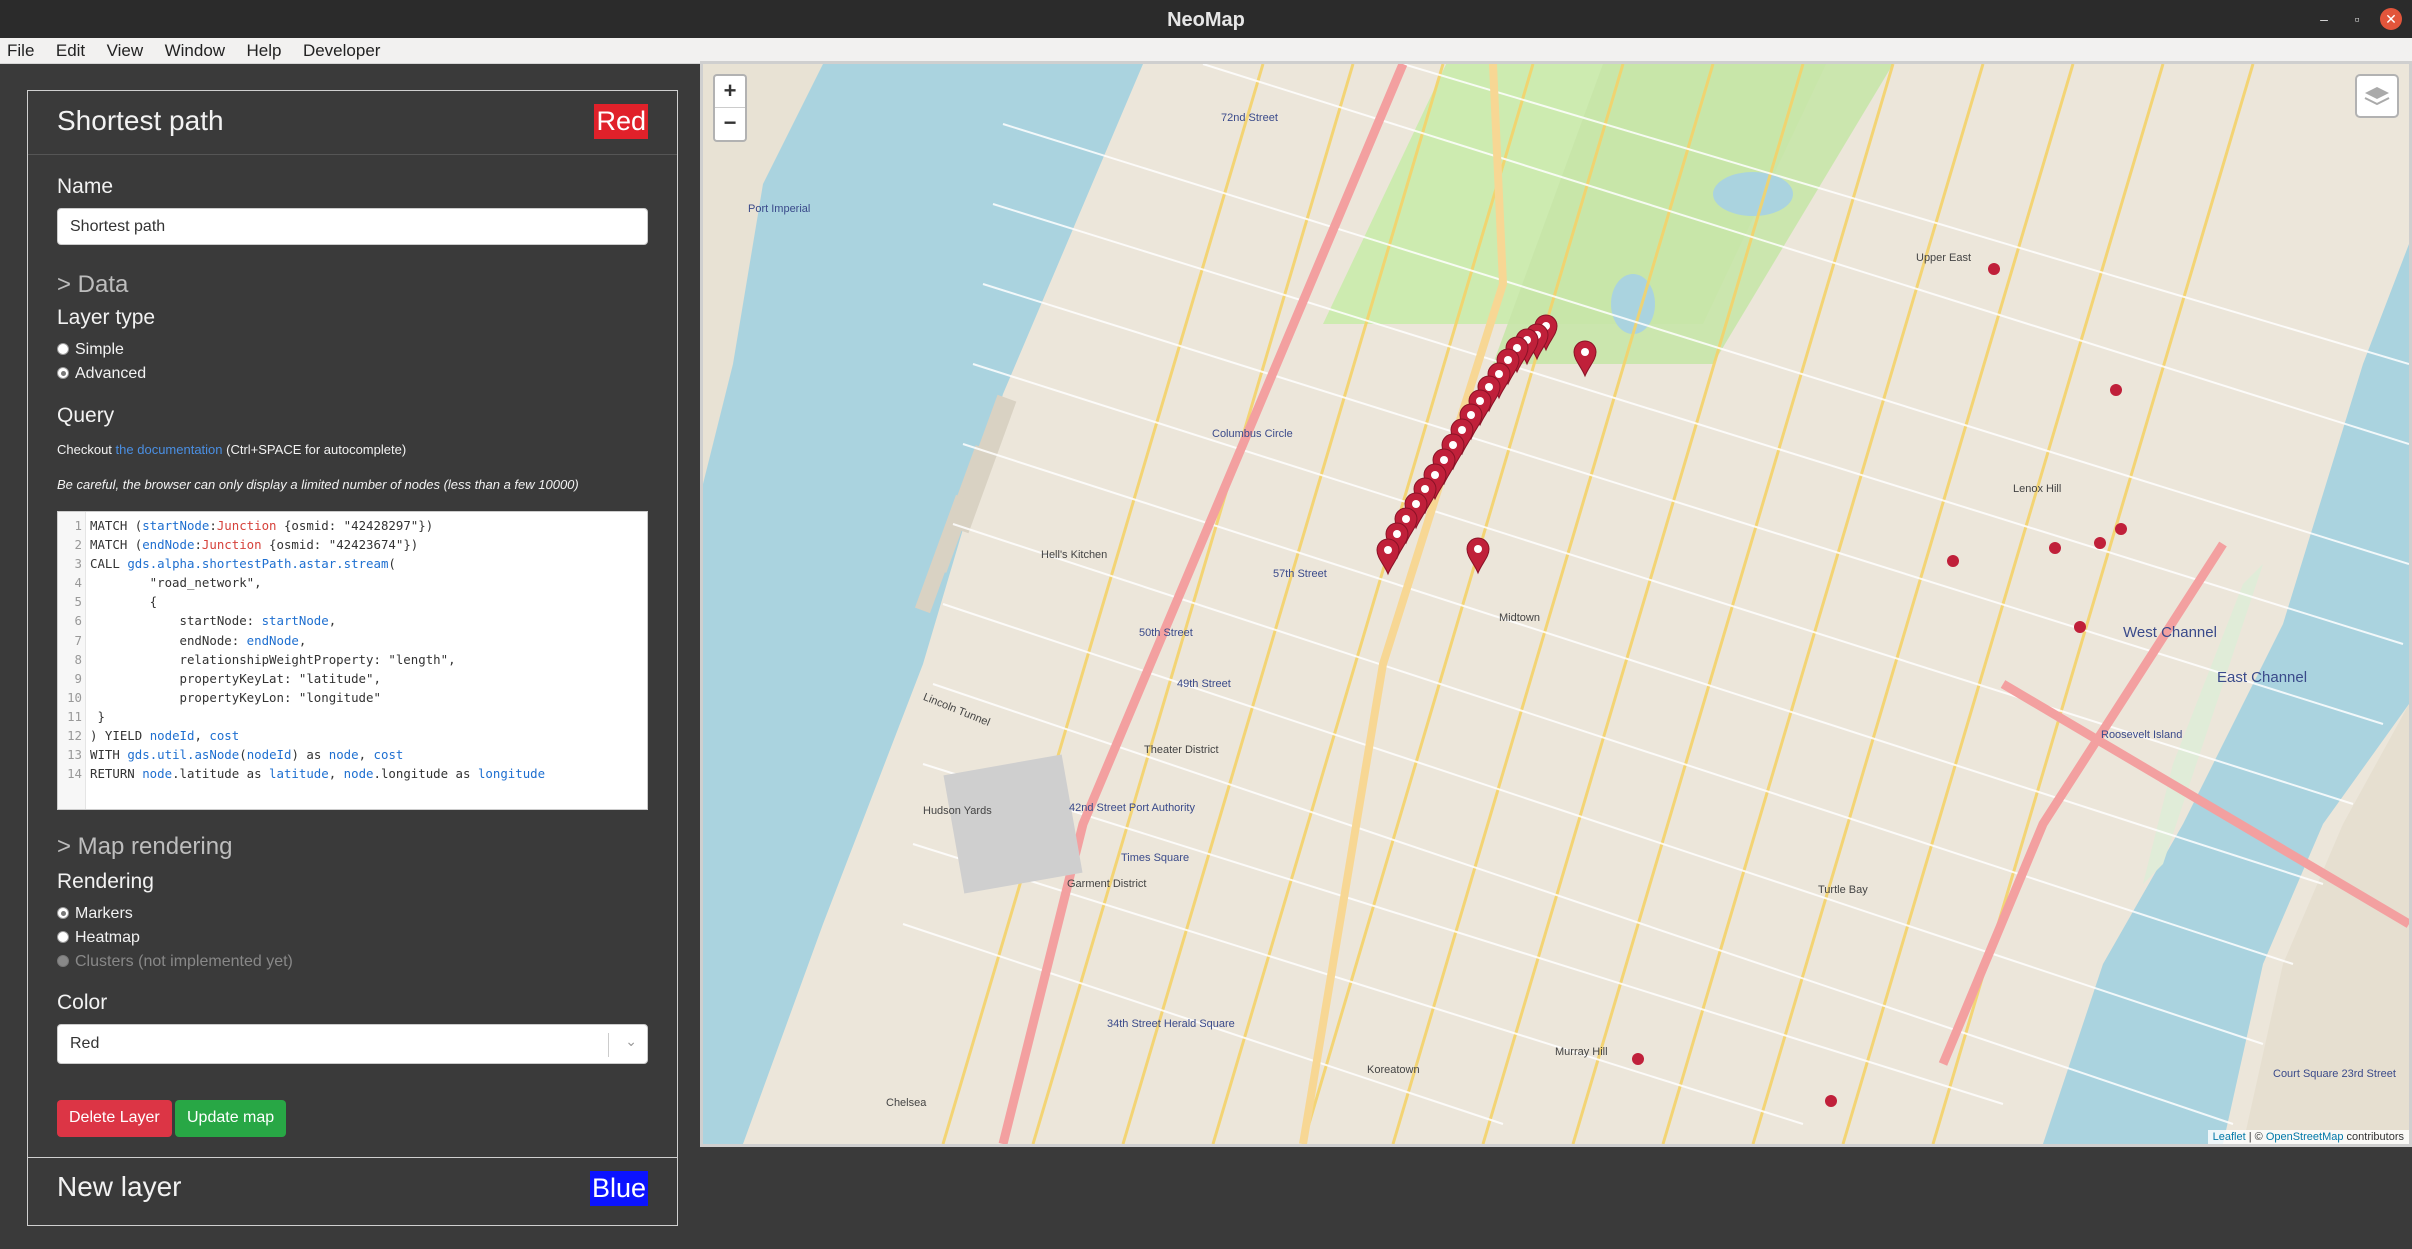 The image size is (2412, 1249). What do you see at coordinates (195, 49) in the screenshot?
I see `menu-window: Window` at bounding box center [195, 49].